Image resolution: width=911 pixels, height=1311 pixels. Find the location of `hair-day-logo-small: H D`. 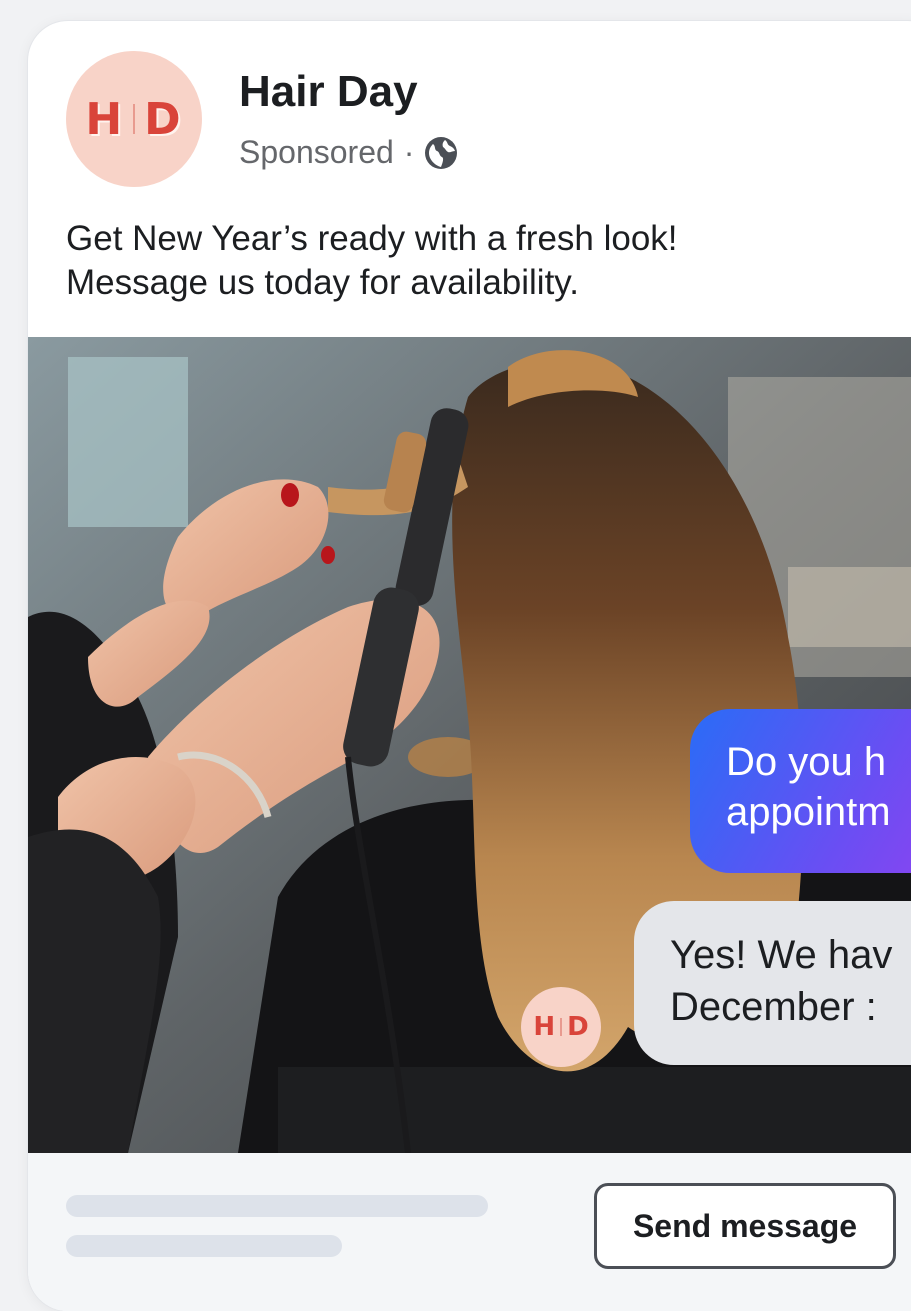

hair-day-logo-small: H D is located at coordinates (560, 1027).